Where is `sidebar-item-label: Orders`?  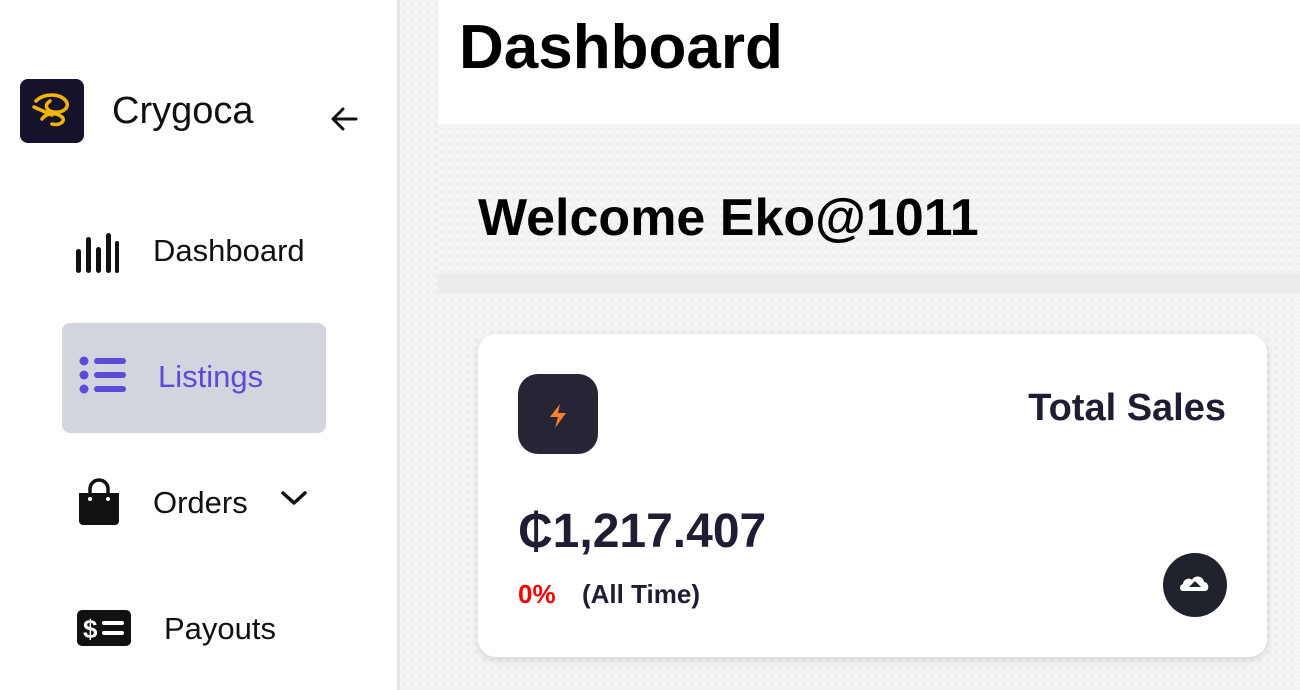
sidebar-item-label: Orders is located at coordinates (200, 502).